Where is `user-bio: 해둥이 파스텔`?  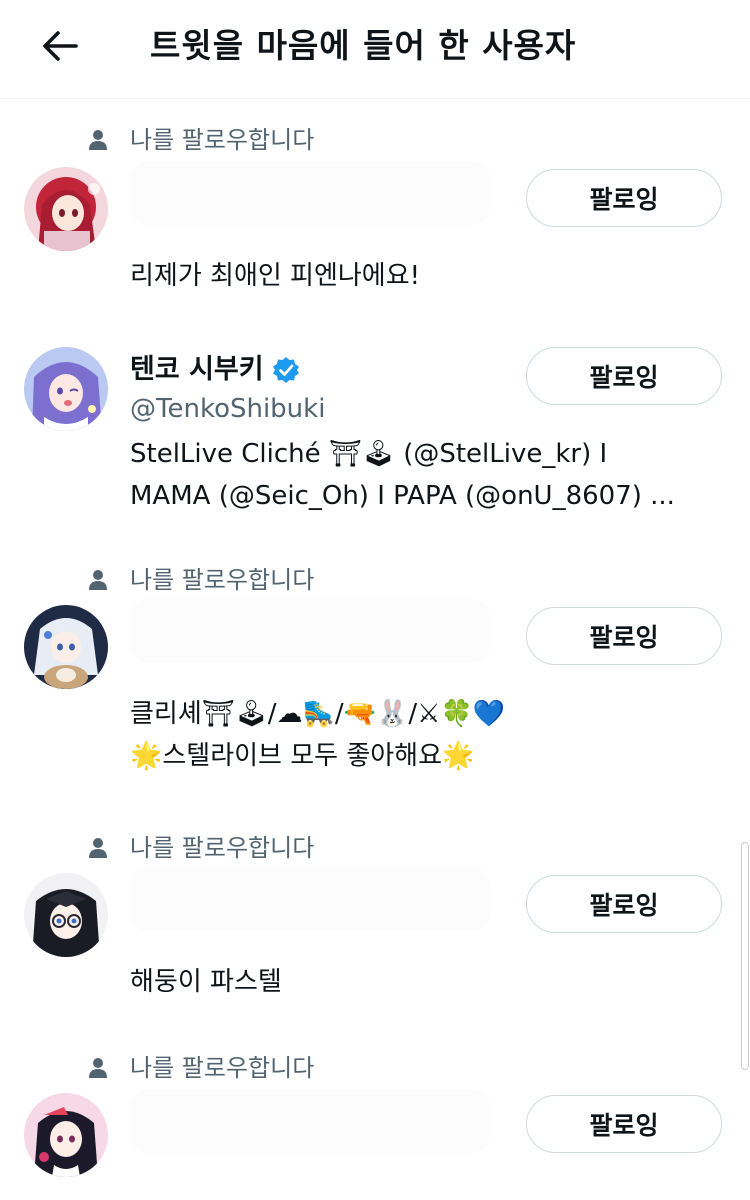
user-bio: 해둥이 파스텔 is located at coordinates (206, 982).